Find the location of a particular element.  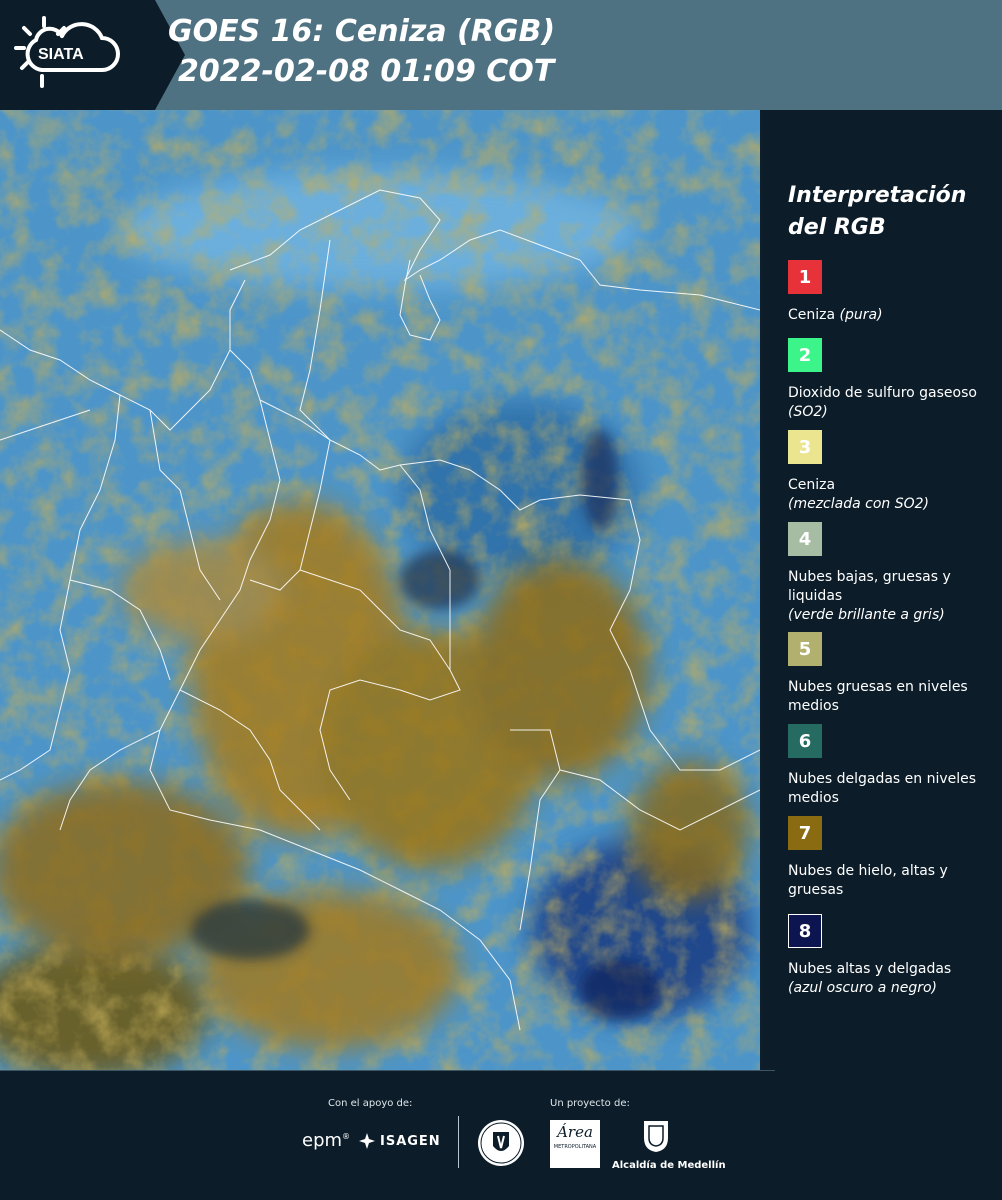

isagen-logo: ISAGEN is located at coordinates (399, 1141).